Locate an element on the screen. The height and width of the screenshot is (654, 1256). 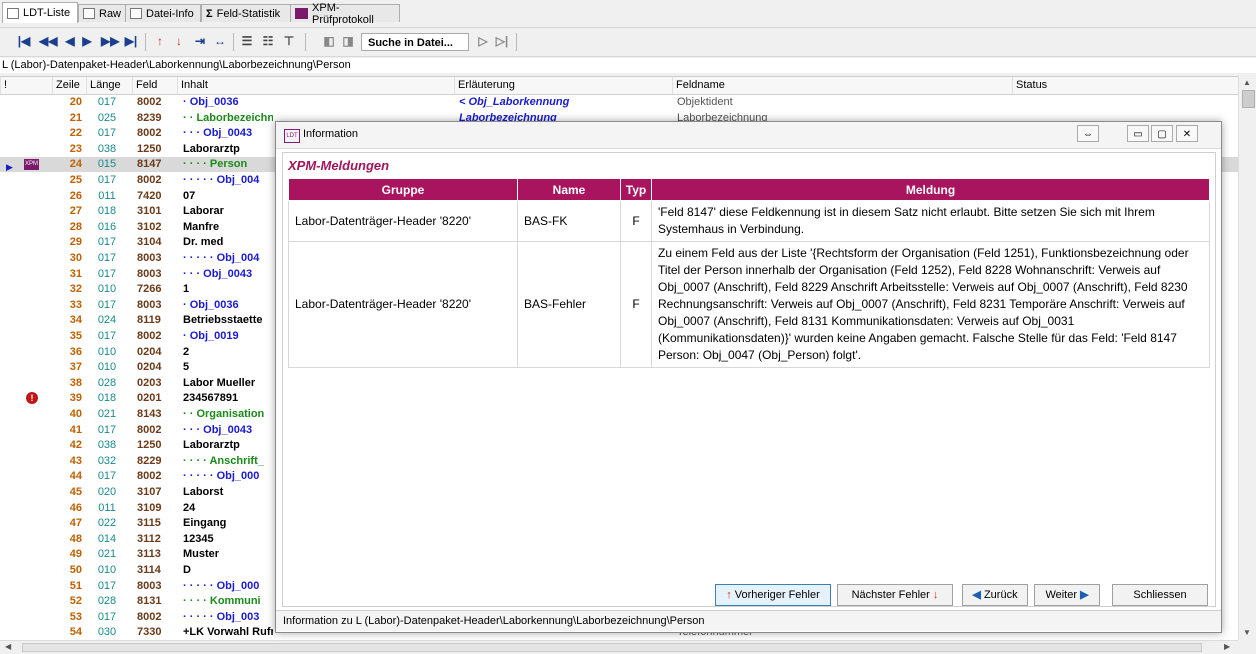
cell-feld: 8002 is located at coordinates (149, 336).